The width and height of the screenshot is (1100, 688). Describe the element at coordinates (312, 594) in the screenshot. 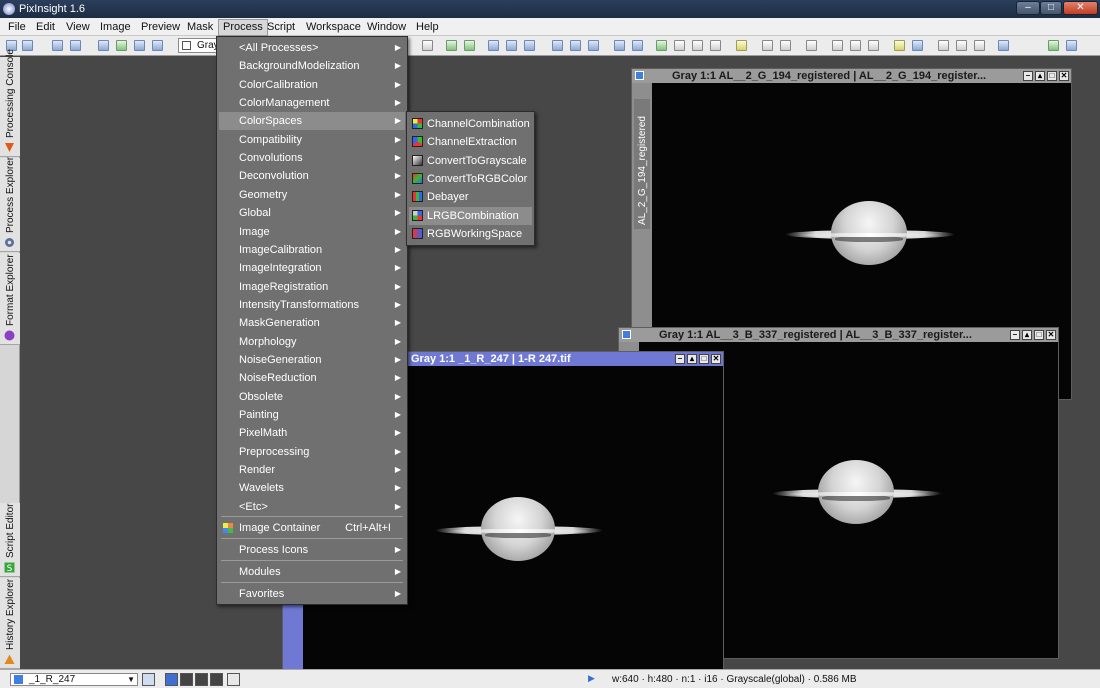

I see `process-menu-item: Favorites ▶` at that location.